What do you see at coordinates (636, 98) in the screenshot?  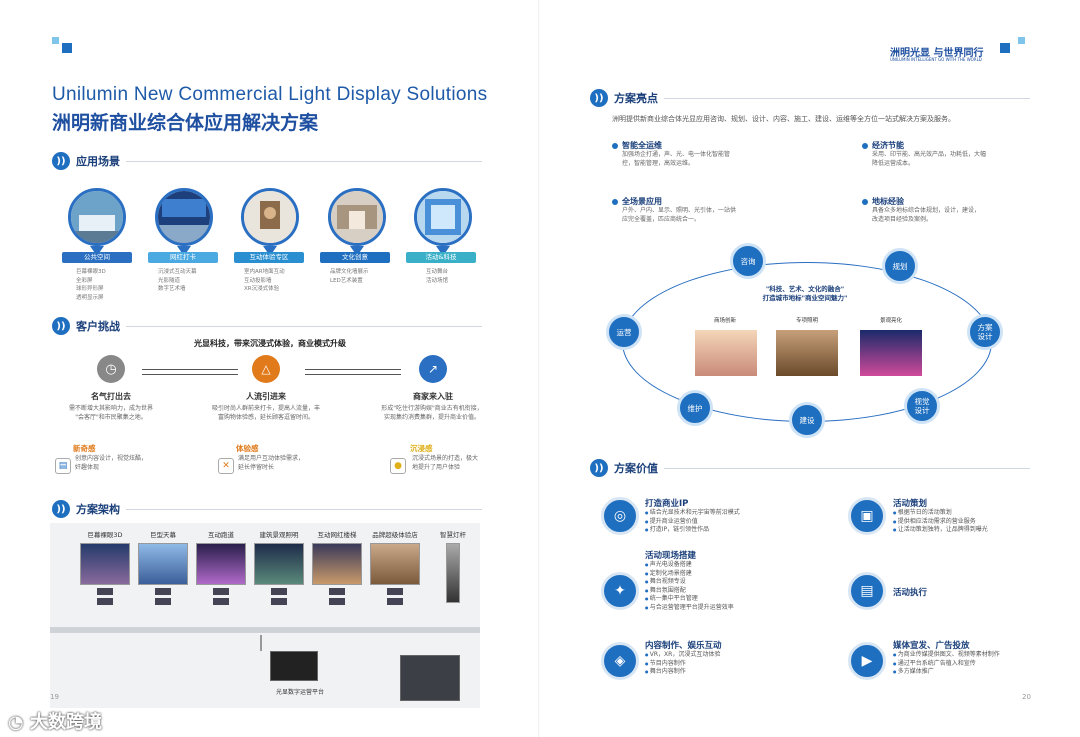 I see `section-title: 方案亮点` at bounding box center [636, 98].